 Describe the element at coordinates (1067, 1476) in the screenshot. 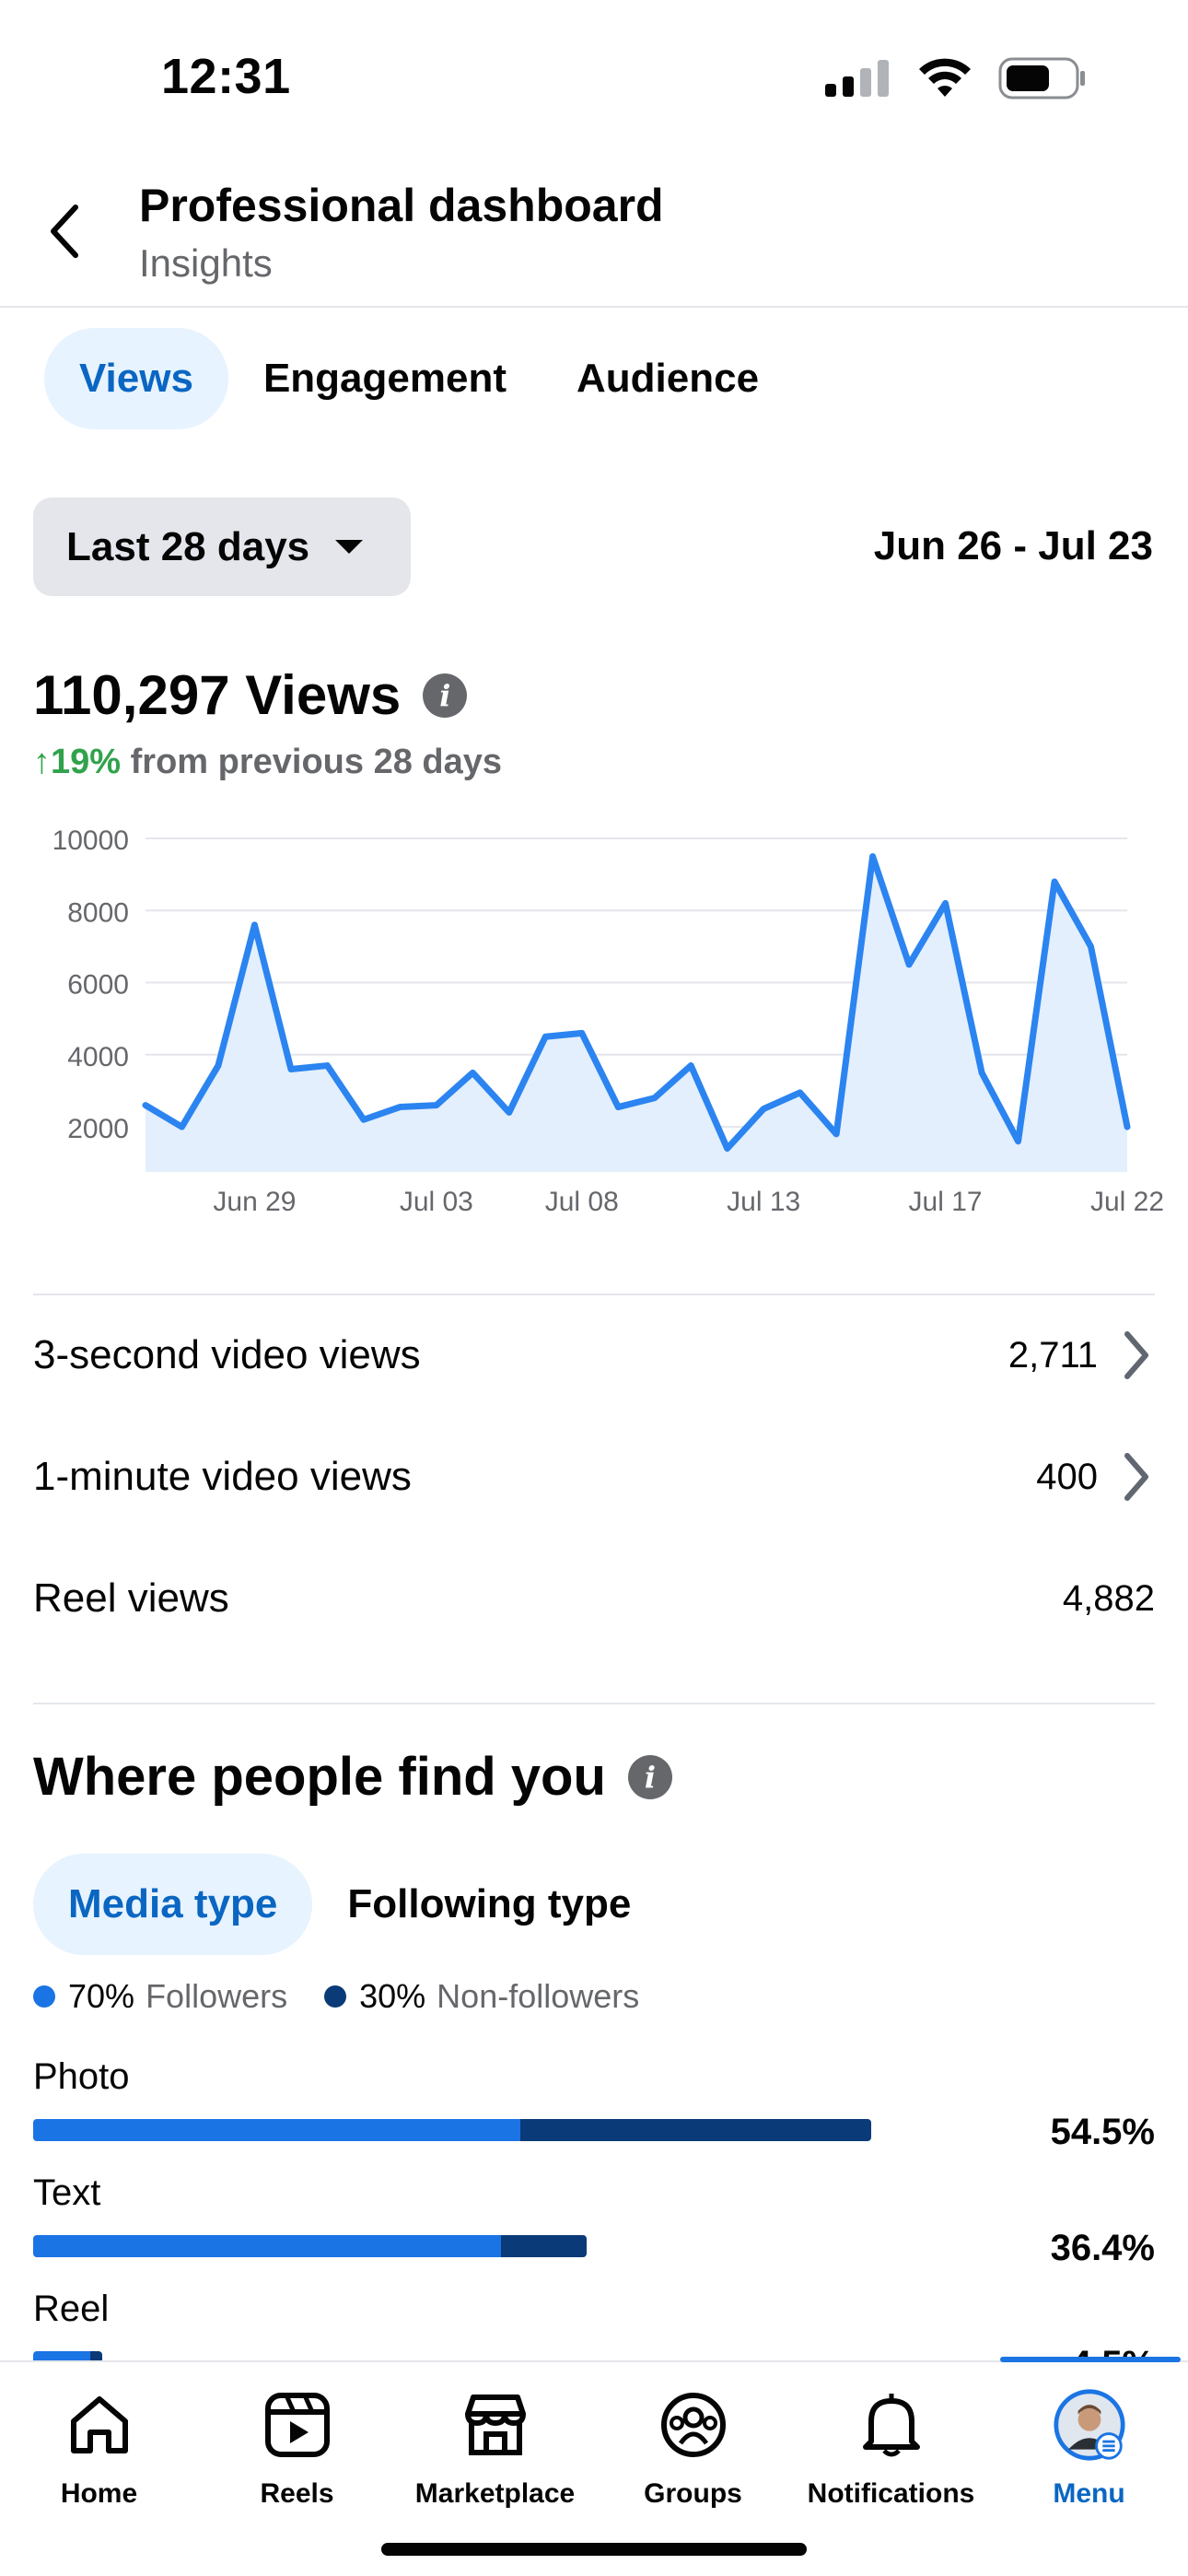

I see `metric-value: 400` at that location.